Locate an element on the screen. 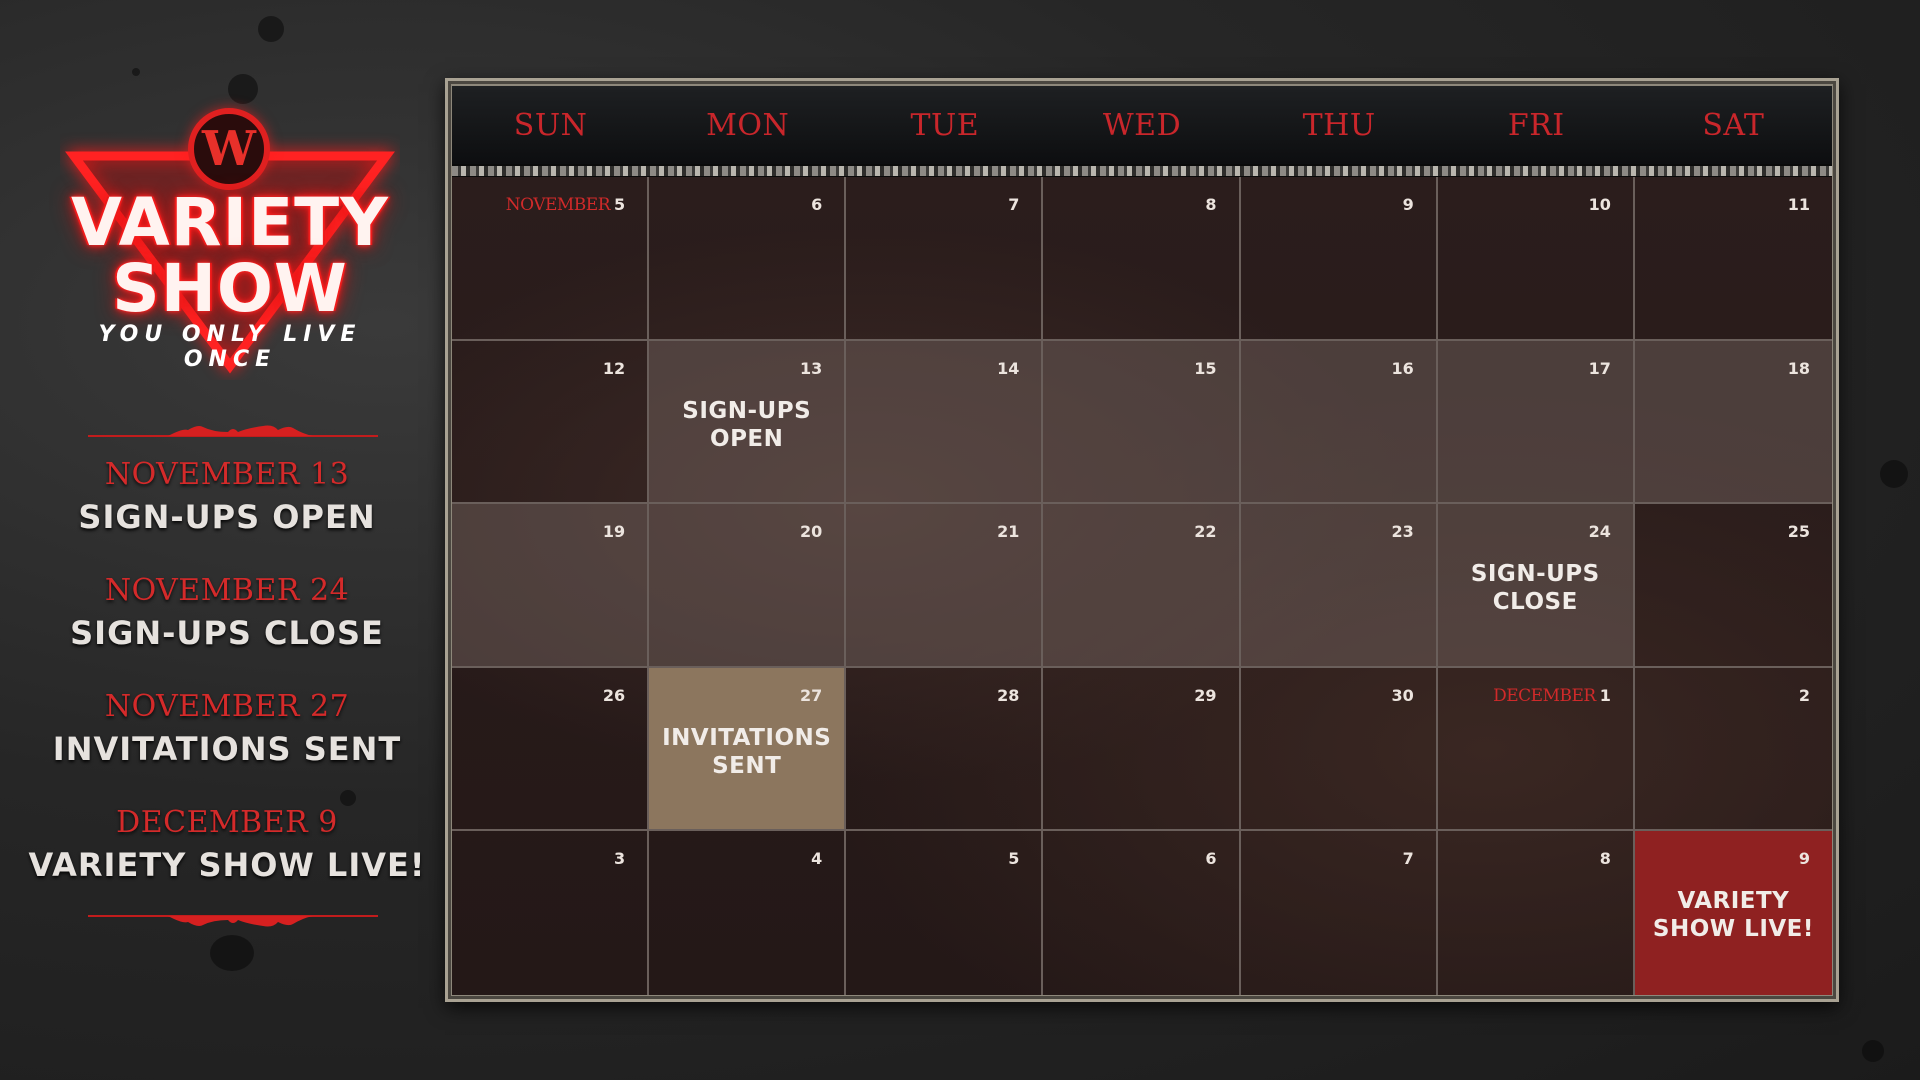 This screenshot has width=1920, height=1080. milestone-date: DECEMBER 9 is located at coordinates (227, 822).